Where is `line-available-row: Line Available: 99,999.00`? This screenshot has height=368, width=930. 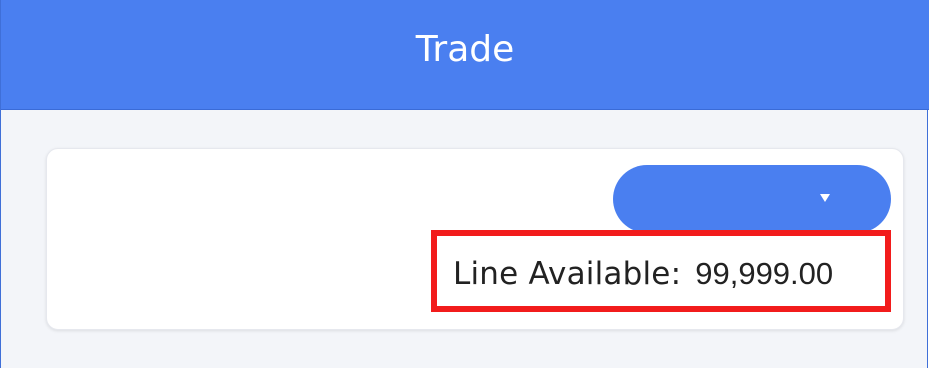 line-available-row: Line Available: 99,999.00 is located at coordinates (643, 278).